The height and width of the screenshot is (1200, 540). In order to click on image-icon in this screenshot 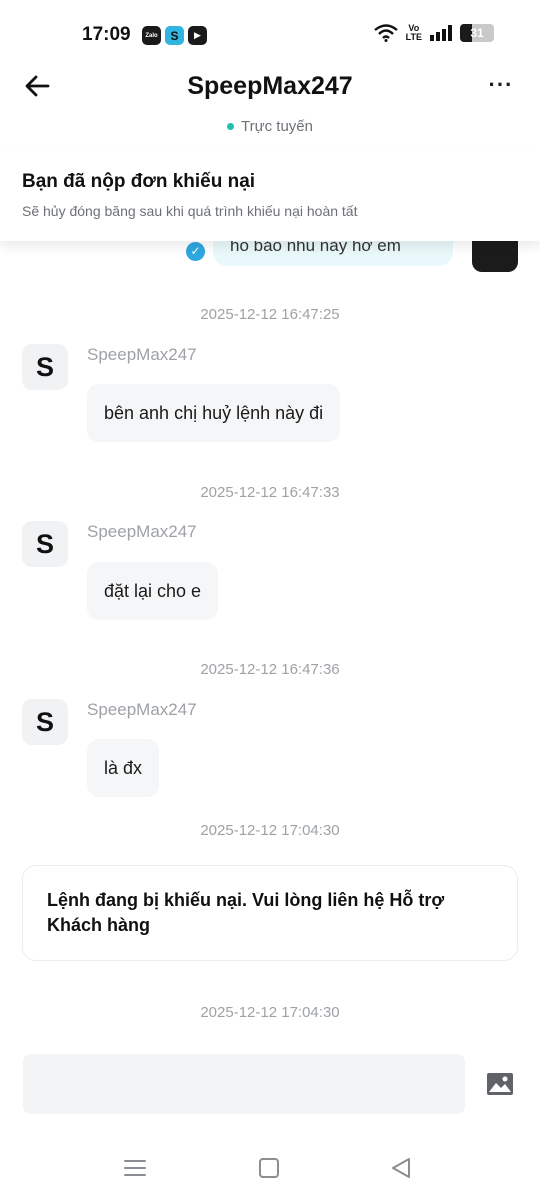, I will do `click(500, 1084)`.